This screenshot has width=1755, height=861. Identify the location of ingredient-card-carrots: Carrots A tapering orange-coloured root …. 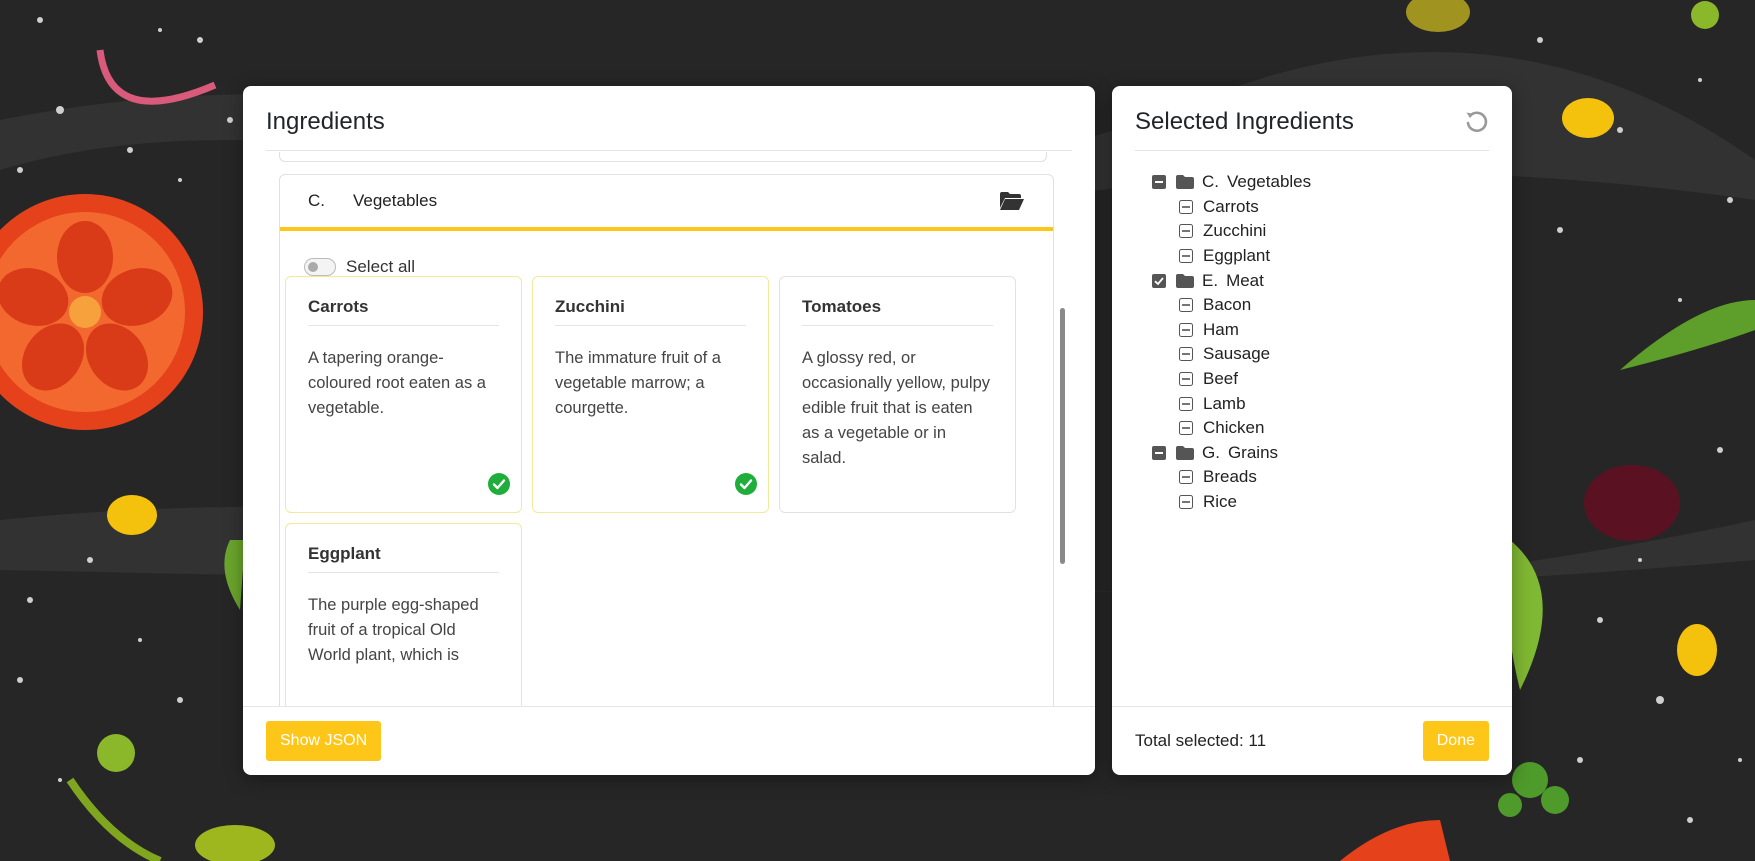
(403, 394).